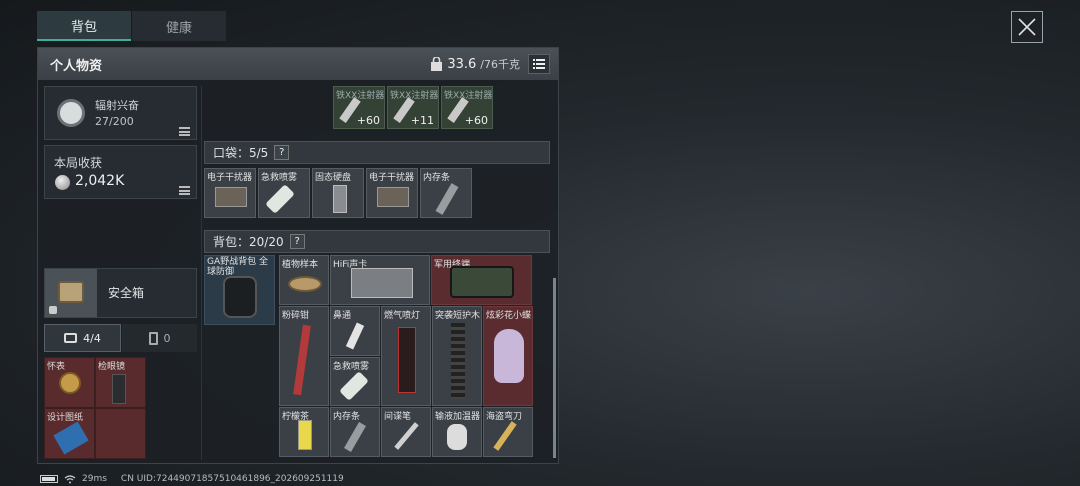 The image size is (1080, 486). What do you see at coordinates (76, 66) in the screenshot?
I see `panel-title: 个人物资` at bounding box center [76, 66].